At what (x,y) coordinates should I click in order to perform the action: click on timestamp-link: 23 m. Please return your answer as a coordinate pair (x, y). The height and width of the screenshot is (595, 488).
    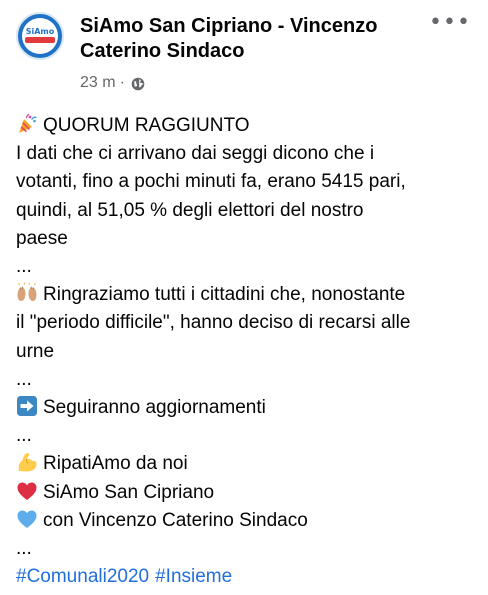
    Looking at the image, I should click on (98, 83).